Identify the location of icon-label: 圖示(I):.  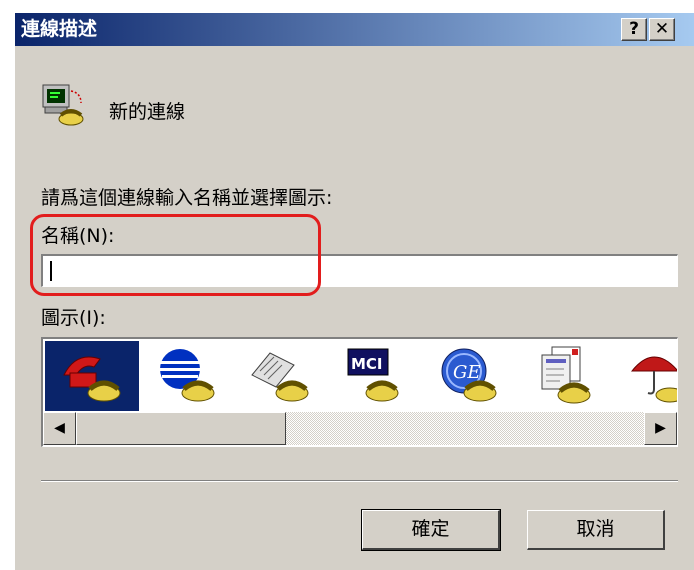
(73, 318).